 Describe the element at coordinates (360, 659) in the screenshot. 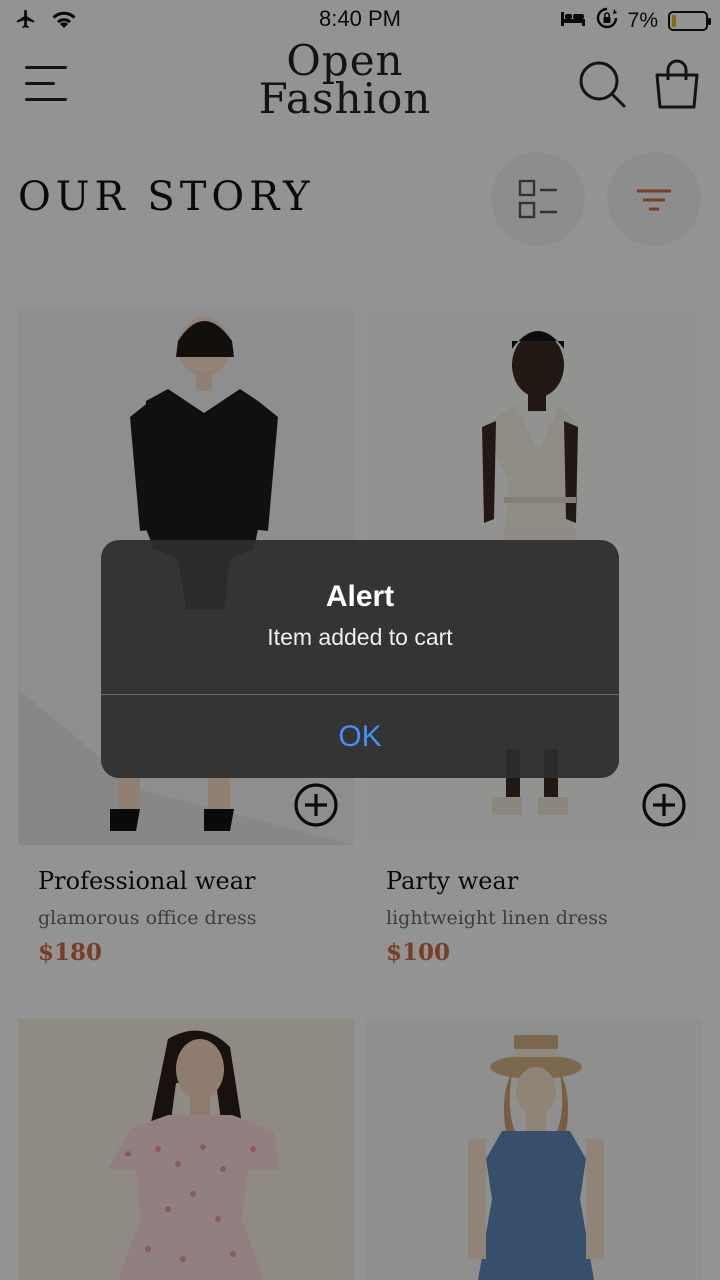

I see `alert-dialog: Alert Item added to cart OK` at that location.